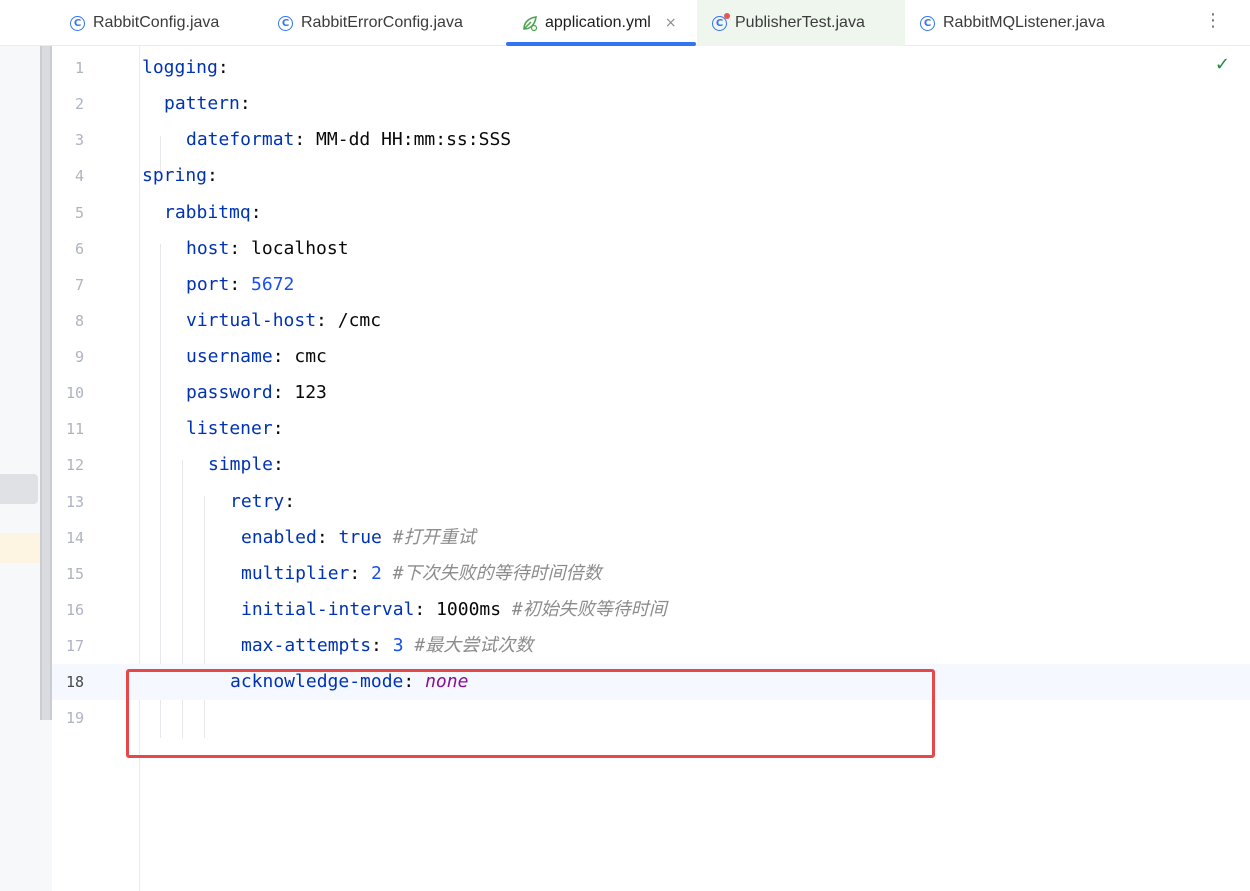 The height and width of the screenshot is (891, 1250). I want to click on yaml-key: enabled, so click(279, 537).